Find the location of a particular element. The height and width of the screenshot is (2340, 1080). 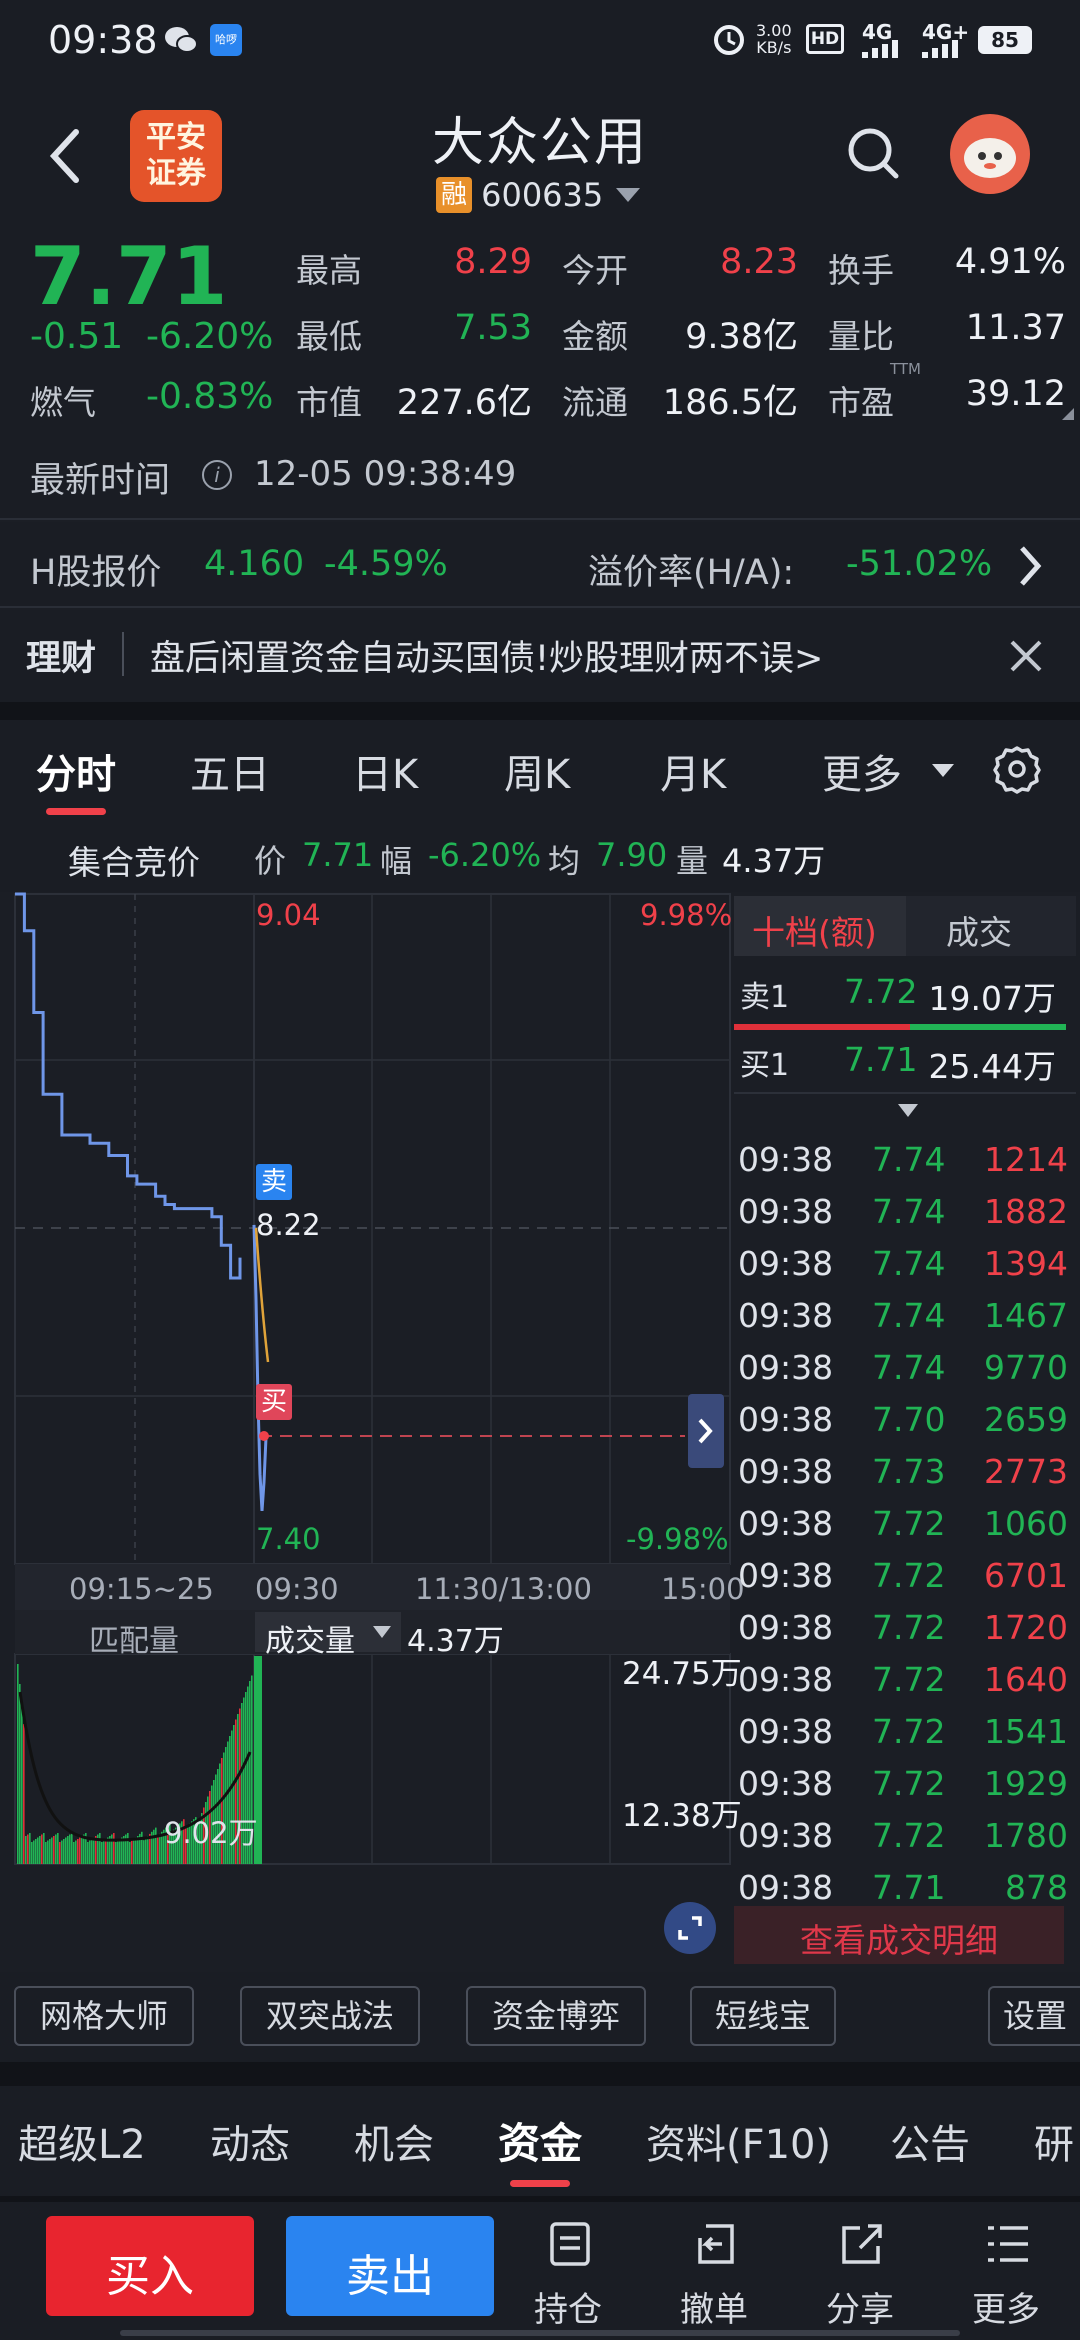

tab-f10: 资料(F10) is located at coordinates (738, 2141).